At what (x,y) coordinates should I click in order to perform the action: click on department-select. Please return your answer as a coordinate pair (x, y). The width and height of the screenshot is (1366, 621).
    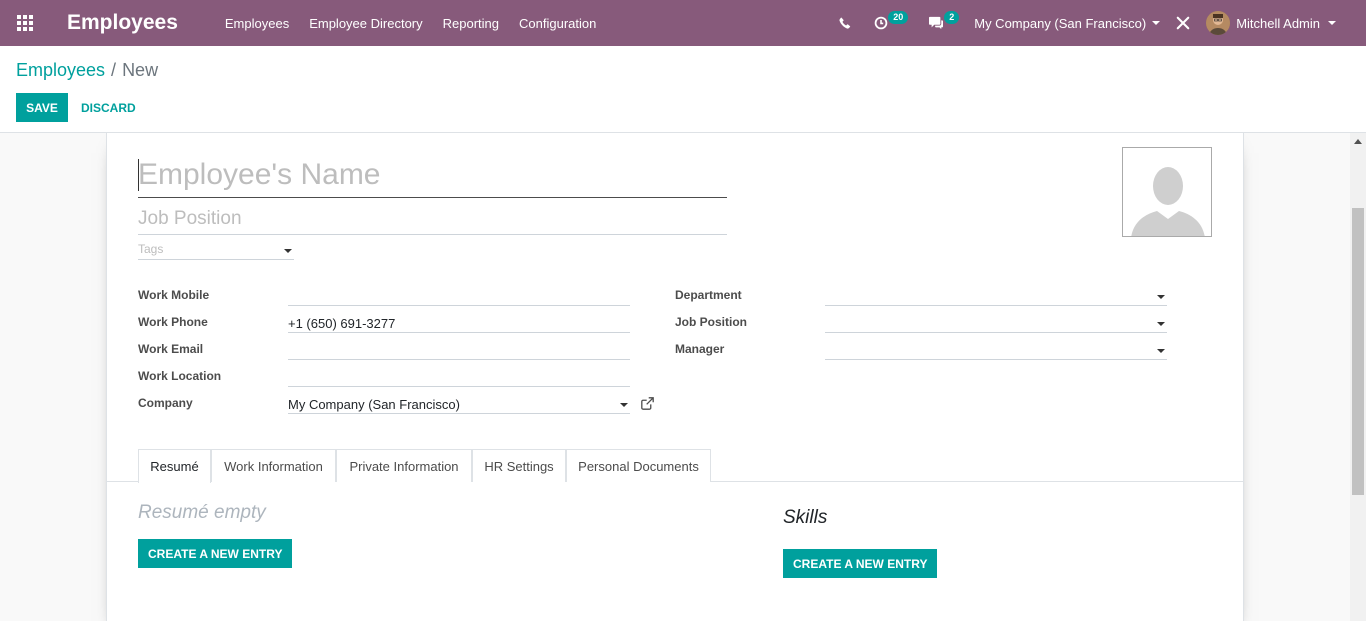
    Looking at the image, I should click on (996, 296).